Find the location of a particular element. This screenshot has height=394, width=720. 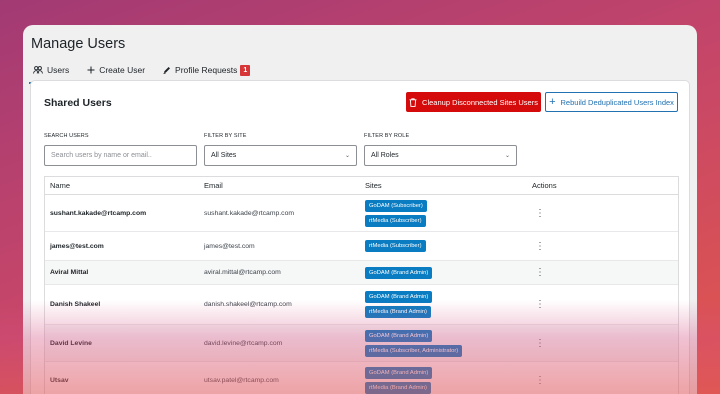

search-input: Search users by name or email.. is located at coordinates (120, 155).